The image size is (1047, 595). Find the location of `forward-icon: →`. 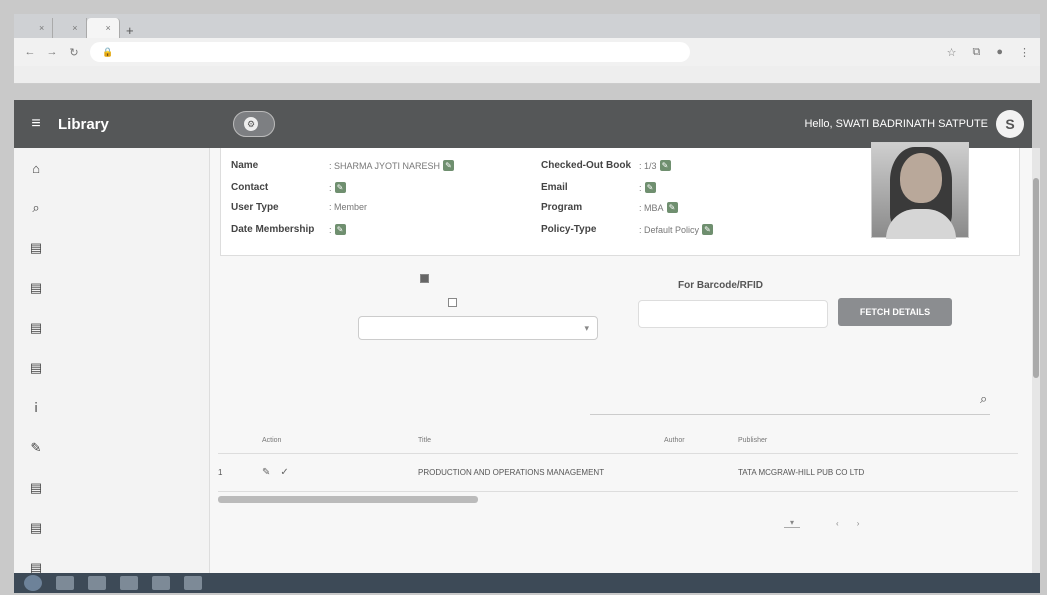

forward-icon: → is located at coordinates (52, 52).